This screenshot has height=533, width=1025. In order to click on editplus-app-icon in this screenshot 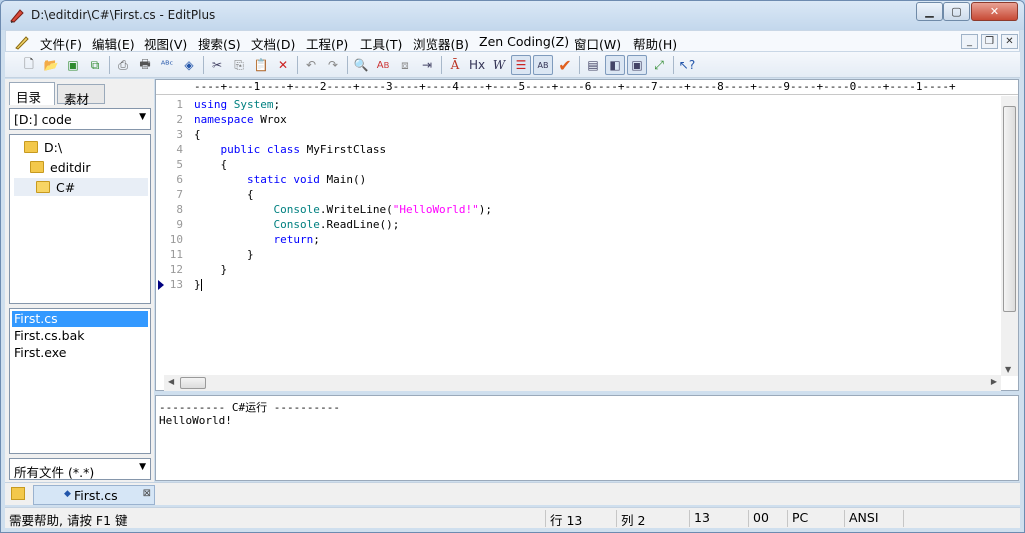, I will do `click(17, 16)`.